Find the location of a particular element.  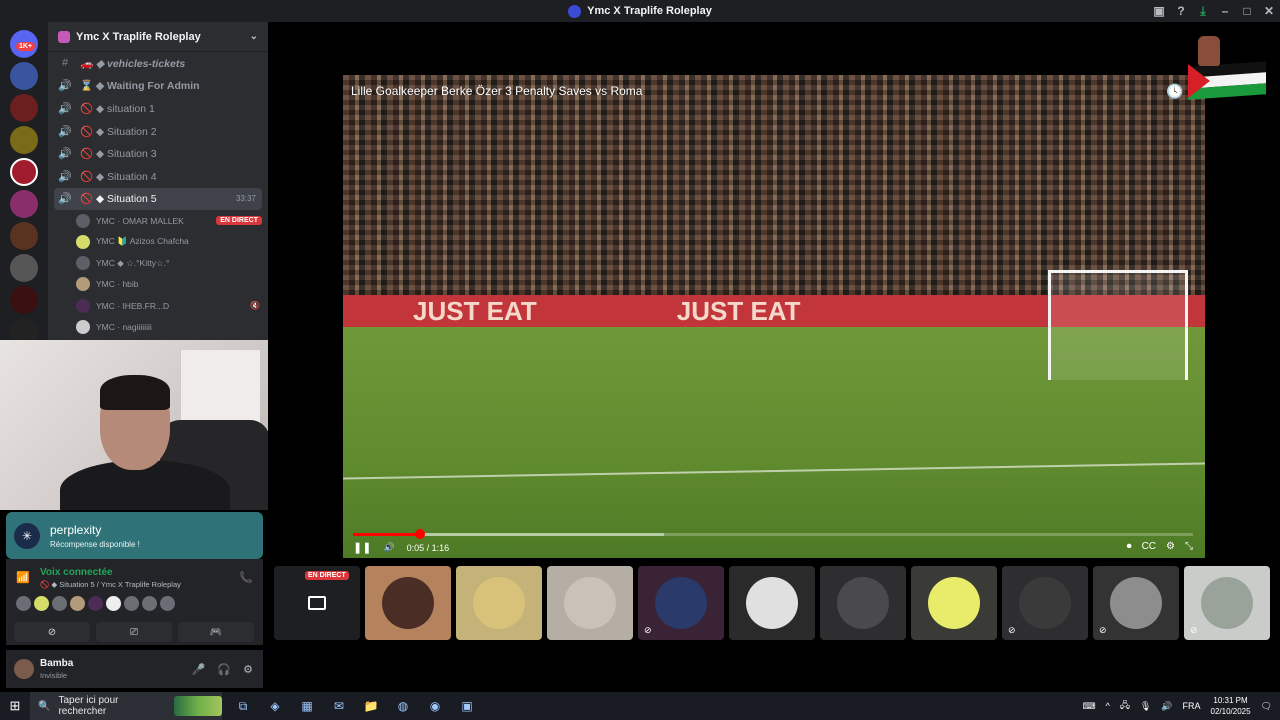

voice-user: YMC · IHEB.FR...D 🔇 is located at coordinates (158, 305).